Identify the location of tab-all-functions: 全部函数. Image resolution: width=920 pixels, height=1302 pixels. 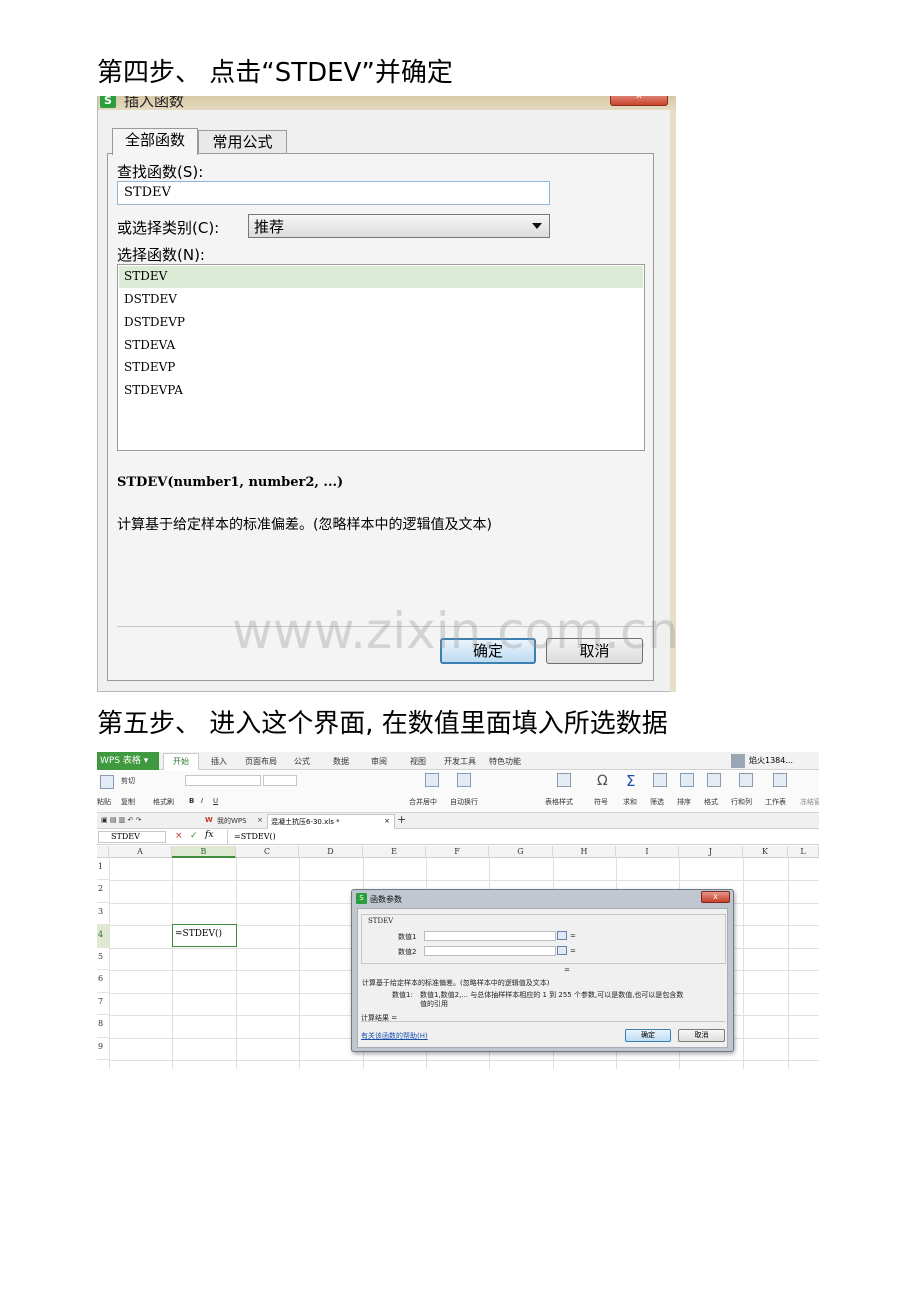
(155, 141).